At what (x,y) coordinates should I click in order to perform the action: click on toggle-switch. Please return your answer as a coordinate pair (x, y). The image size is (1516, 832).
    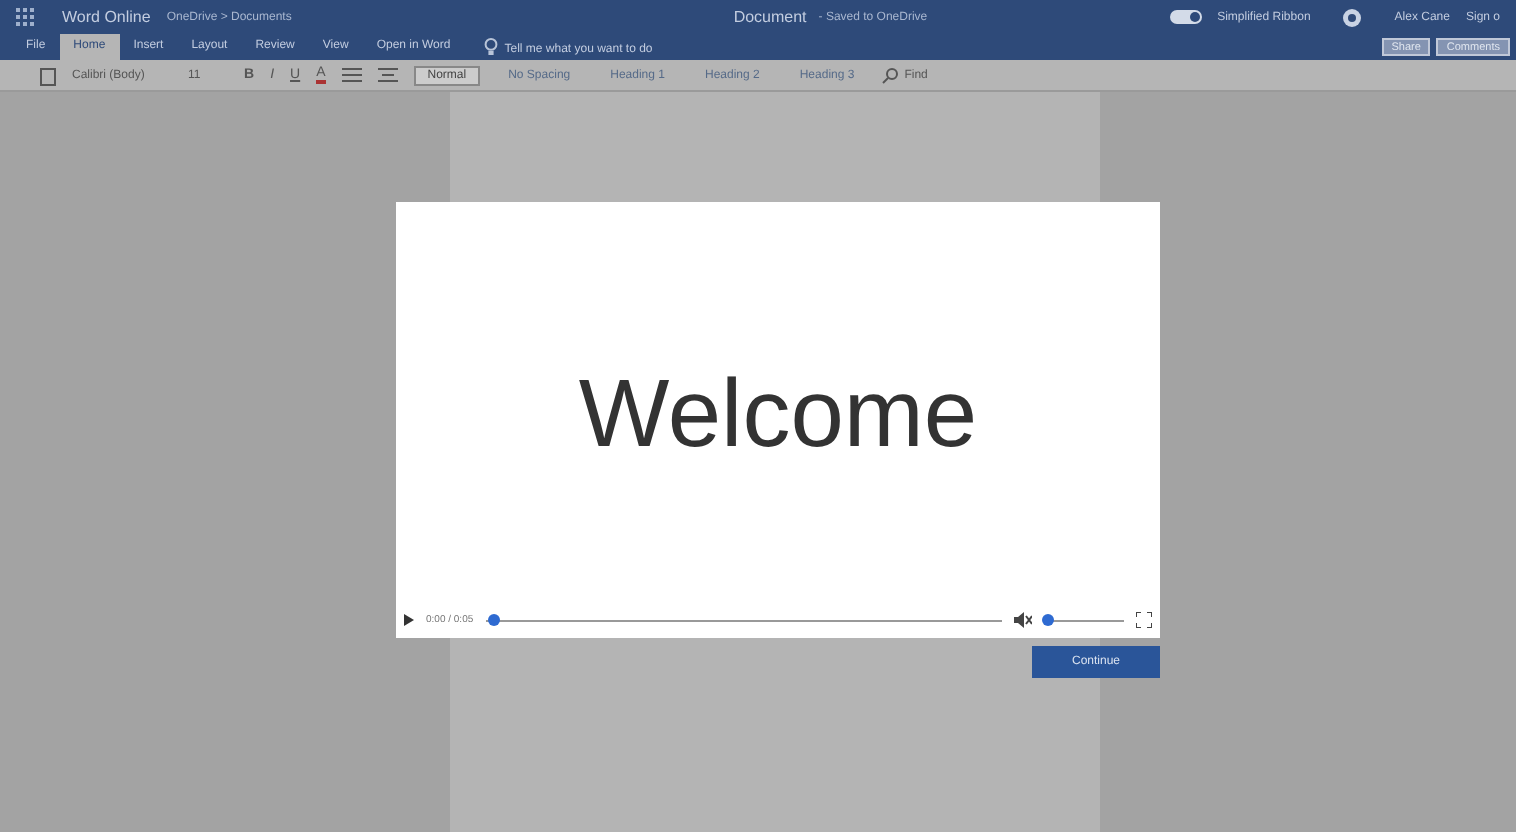
    Looking at the image, I should click on (1185, 17).